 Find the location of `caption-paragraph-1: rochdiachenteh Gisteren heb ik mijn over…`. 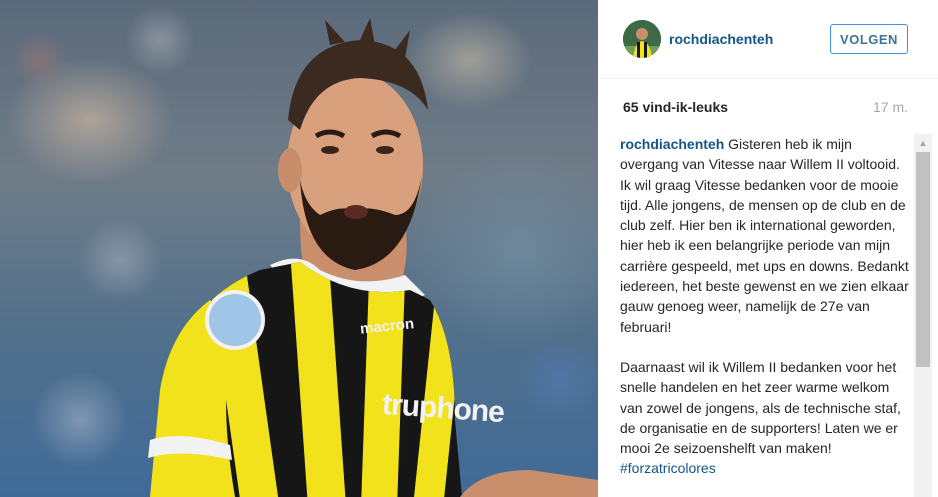

caption-paragraph-1: rochdiachenteh Gisteren heb ik mijn over… is located at coordinates (765, 154).